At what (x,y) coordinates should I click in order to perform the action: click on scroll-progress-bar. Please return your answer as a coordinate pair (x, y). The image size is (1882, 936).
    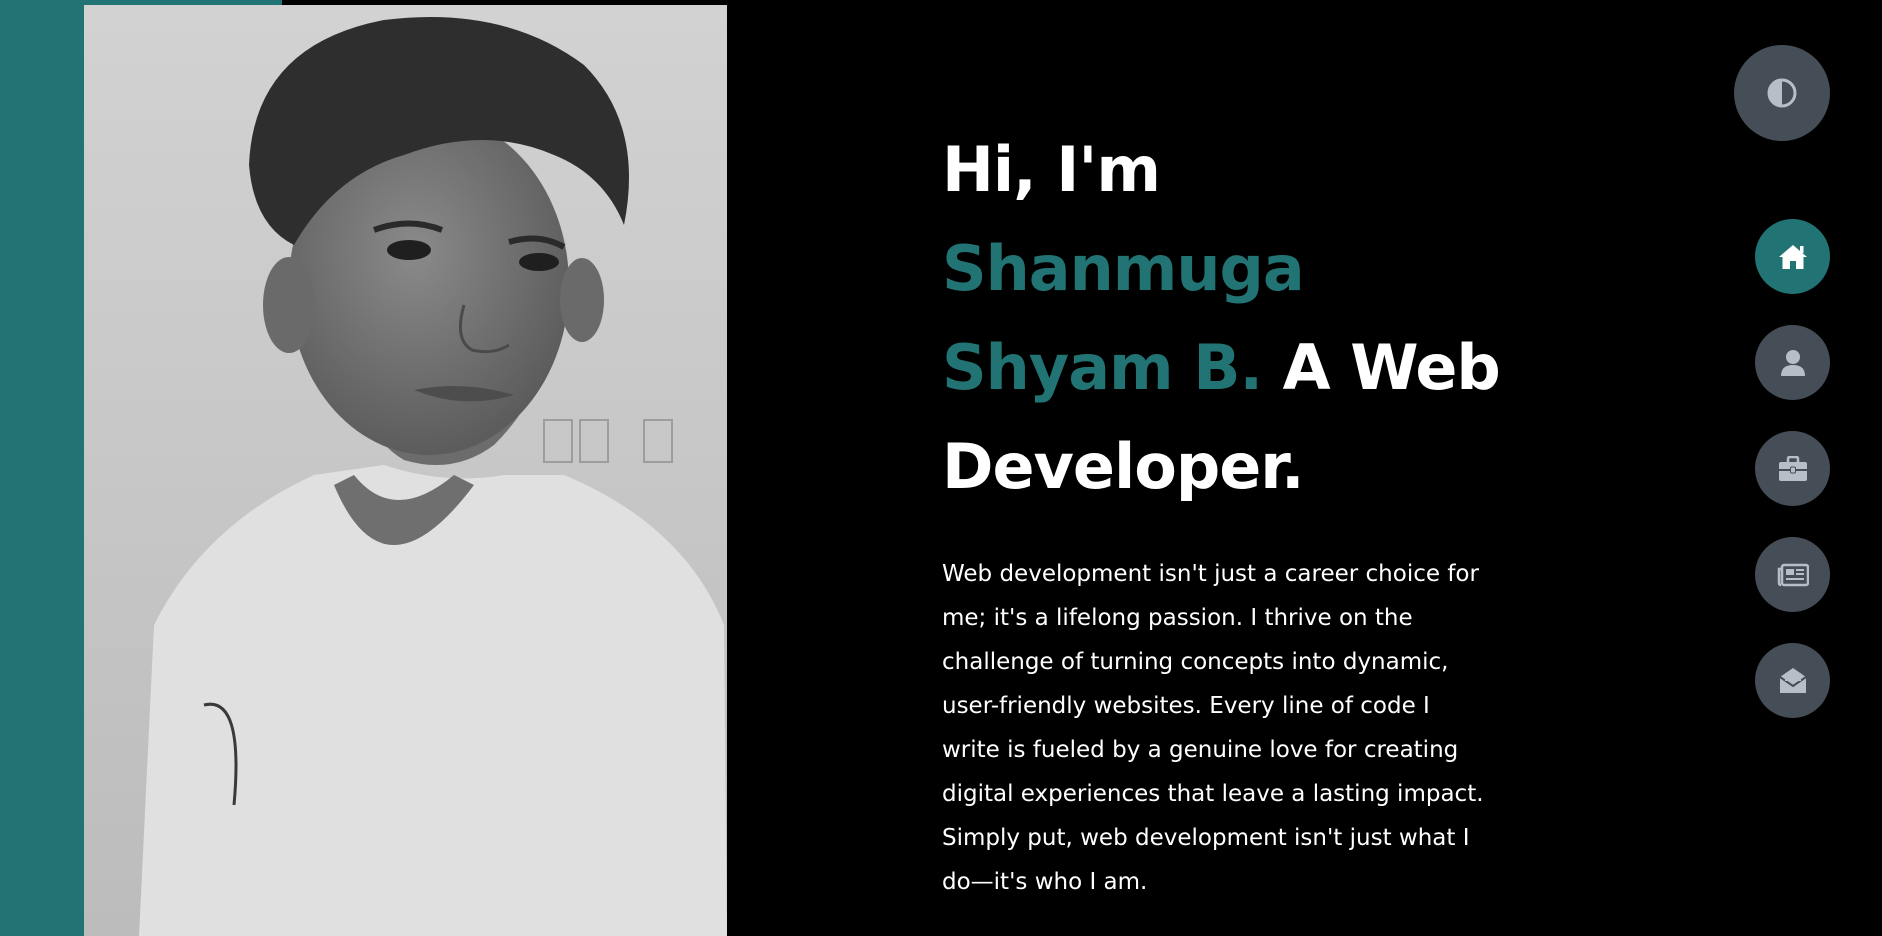
    Looking at the image, I should click on (141, 2).